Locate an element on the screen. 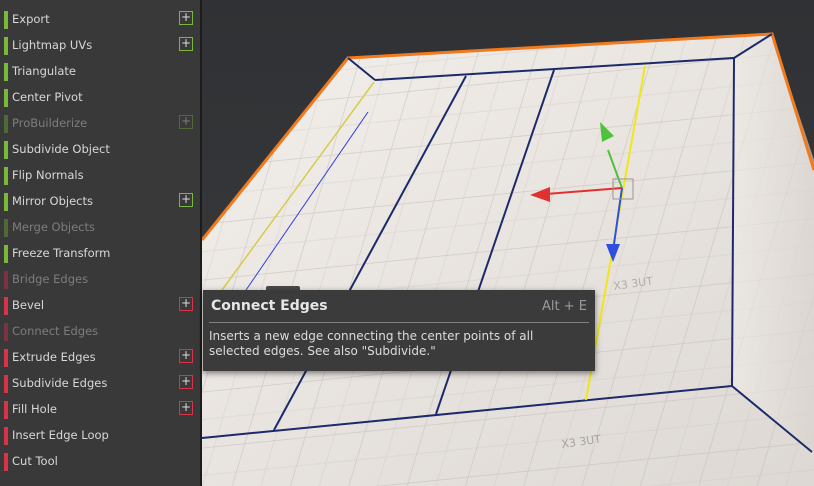 The width and height of the screenshot is (814, 486). menu-item-label: Merge Objects is located at coordinates (53, 227).